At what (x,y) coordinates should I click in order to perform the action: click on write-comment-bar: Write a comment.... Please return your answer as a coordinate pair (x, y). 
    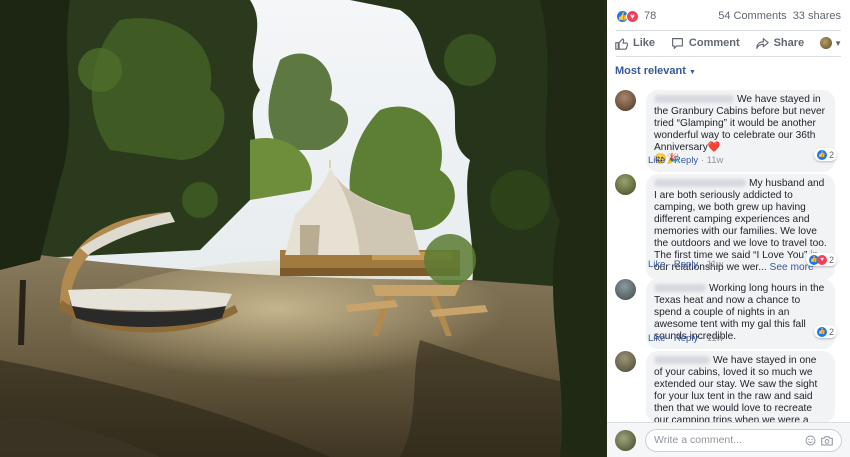
    Looking at the image, I should click on (728, 439).